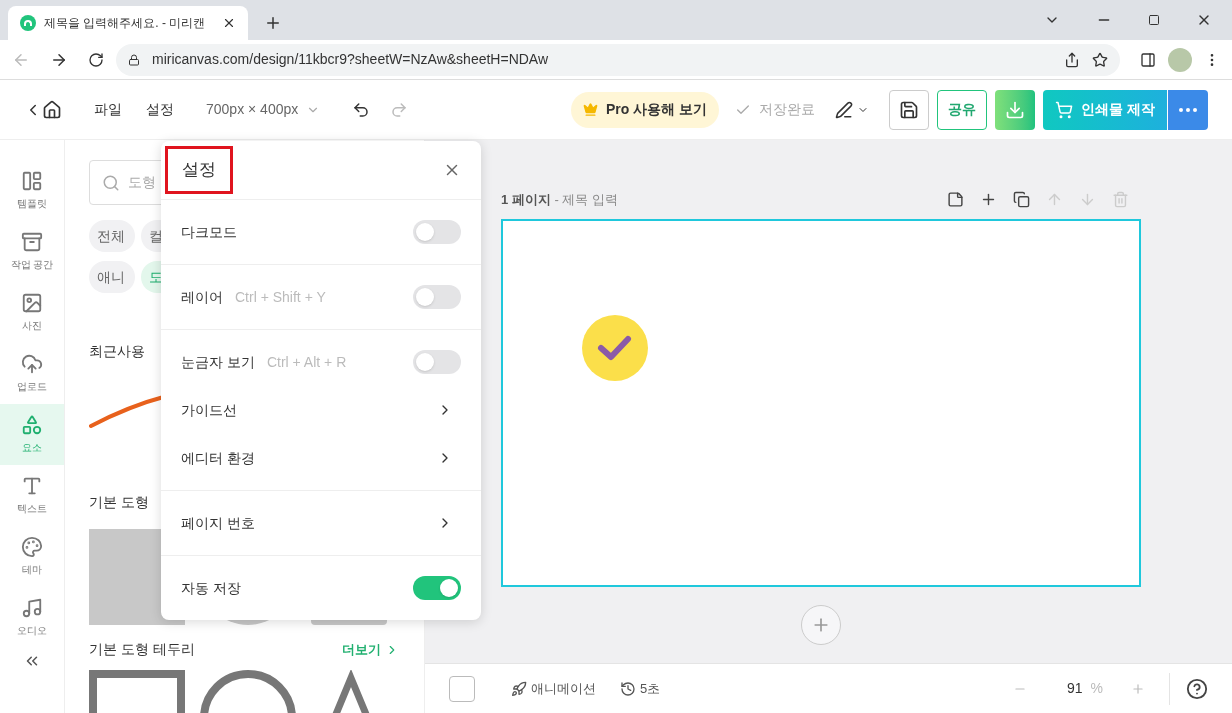  What do you see at coordinates (142, 649) in the screenshot?
I see `section-title: 기본 도형 테두리` at bounding box center [142, 649].